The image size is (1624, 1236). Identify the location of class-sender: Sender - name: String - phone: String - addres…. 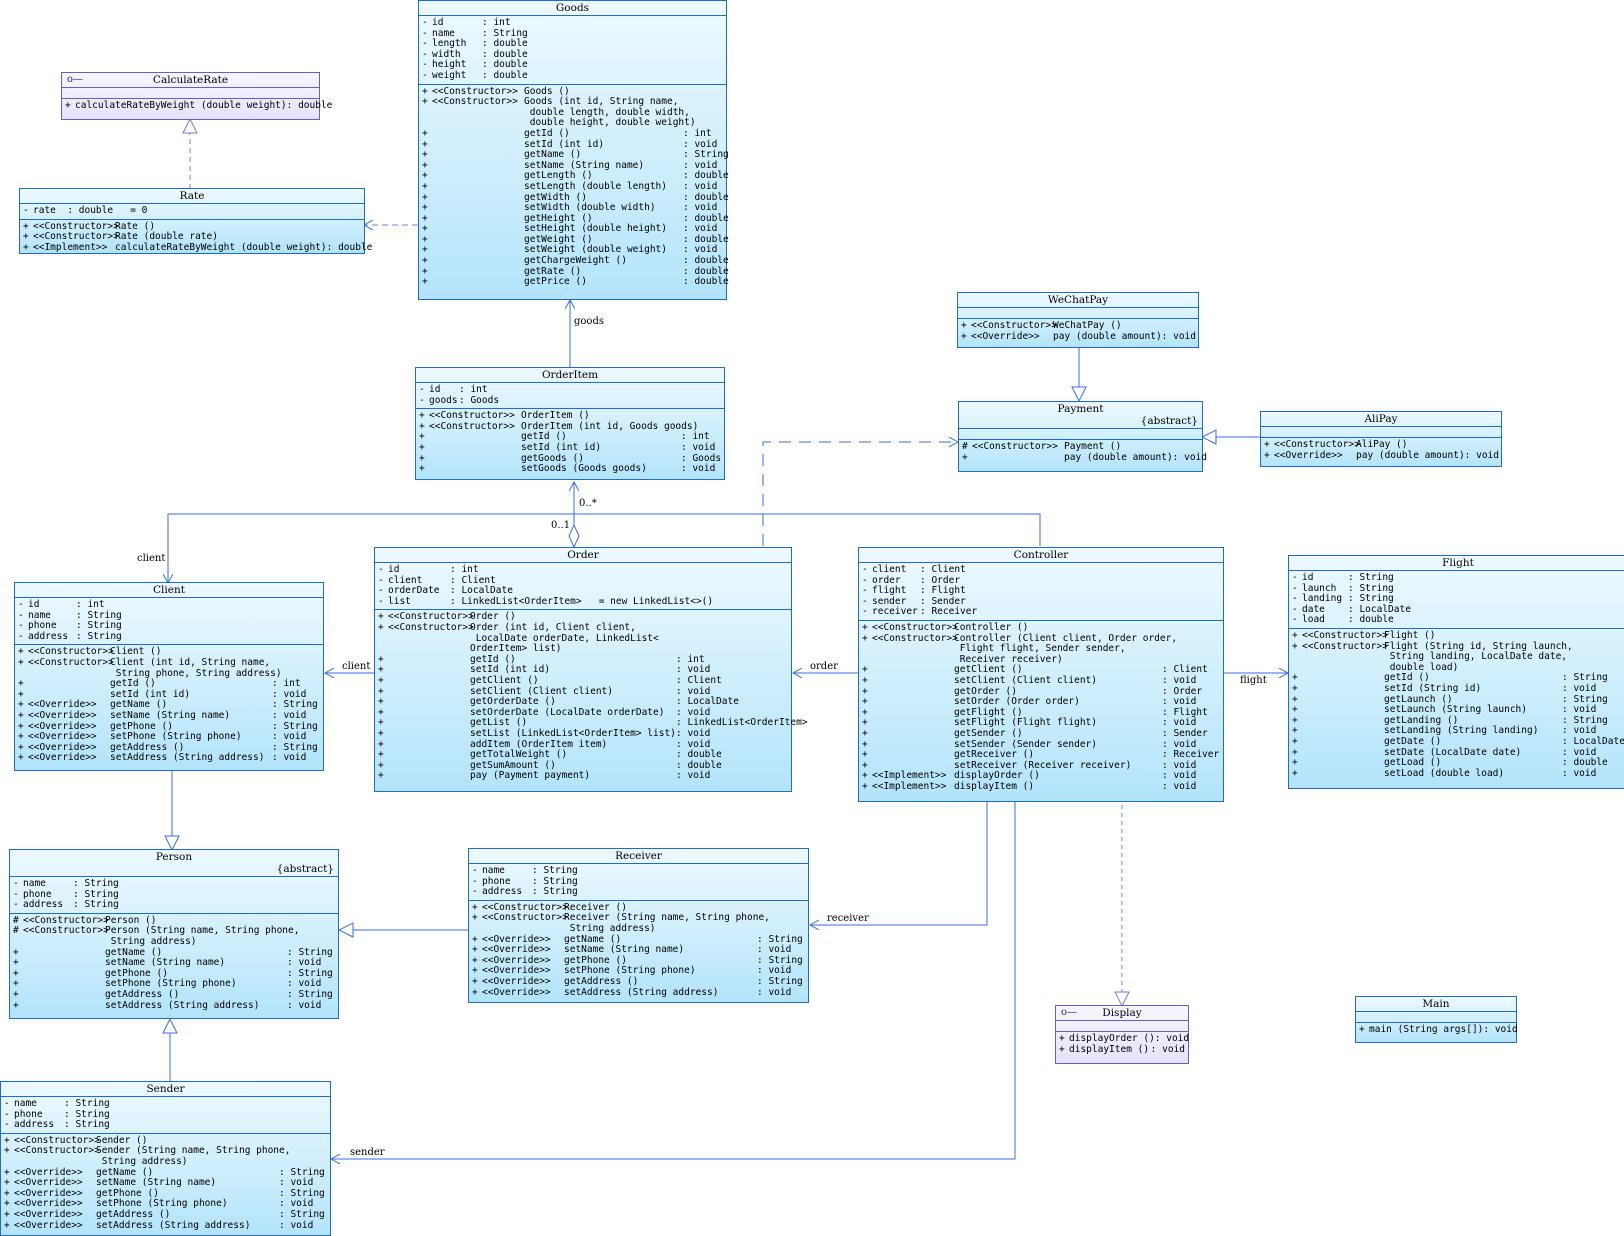
(165, 1158).